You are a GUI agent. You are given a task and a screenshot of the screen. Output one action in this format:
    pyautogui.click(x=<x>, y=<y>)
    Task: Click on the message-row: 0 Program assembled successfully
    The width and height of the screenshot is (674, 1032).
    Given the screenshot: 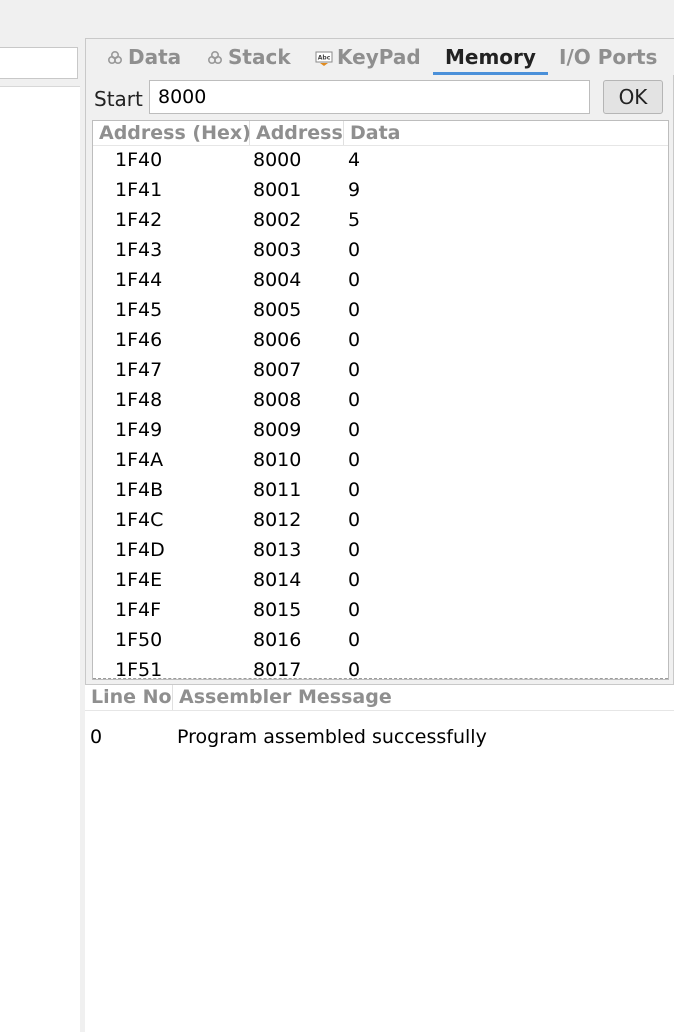 What is the action you would take?
    pyautogui.click(x=379, y=740)
    